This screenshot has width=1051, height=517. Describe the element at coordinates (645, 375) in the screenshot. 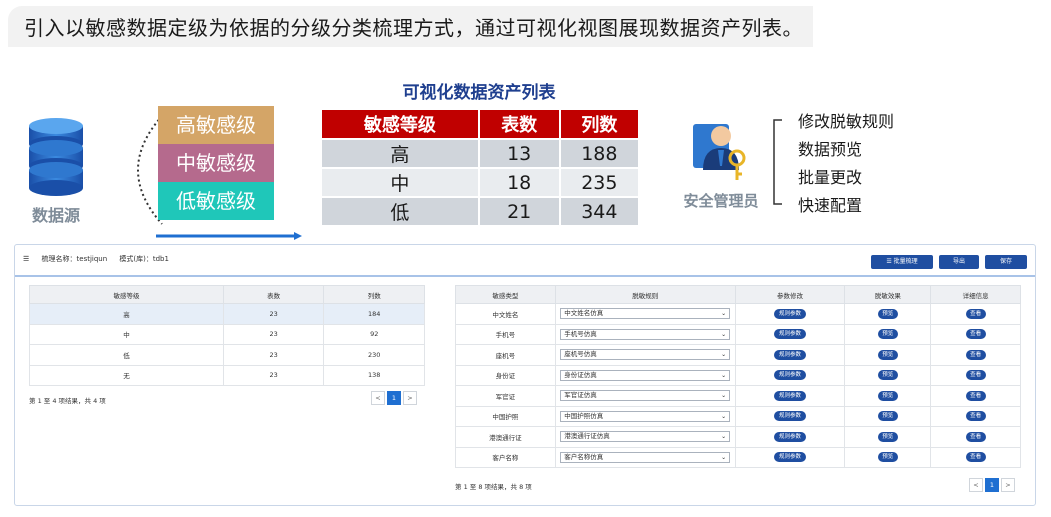

I see `rule-select: 身份证仿真 ⌄` at that location.